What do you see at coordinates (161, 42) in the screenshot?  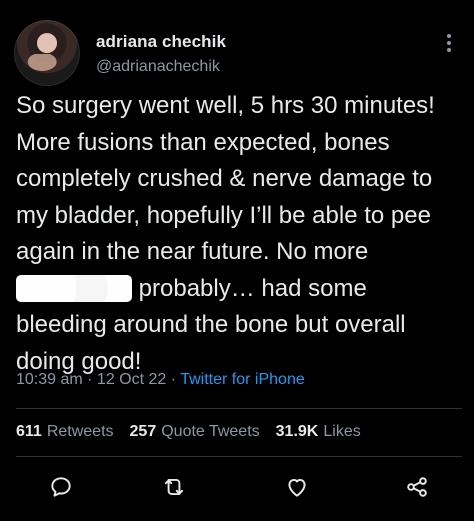 I see `display-name: adriana chechik` at bounding box center [161, 42].